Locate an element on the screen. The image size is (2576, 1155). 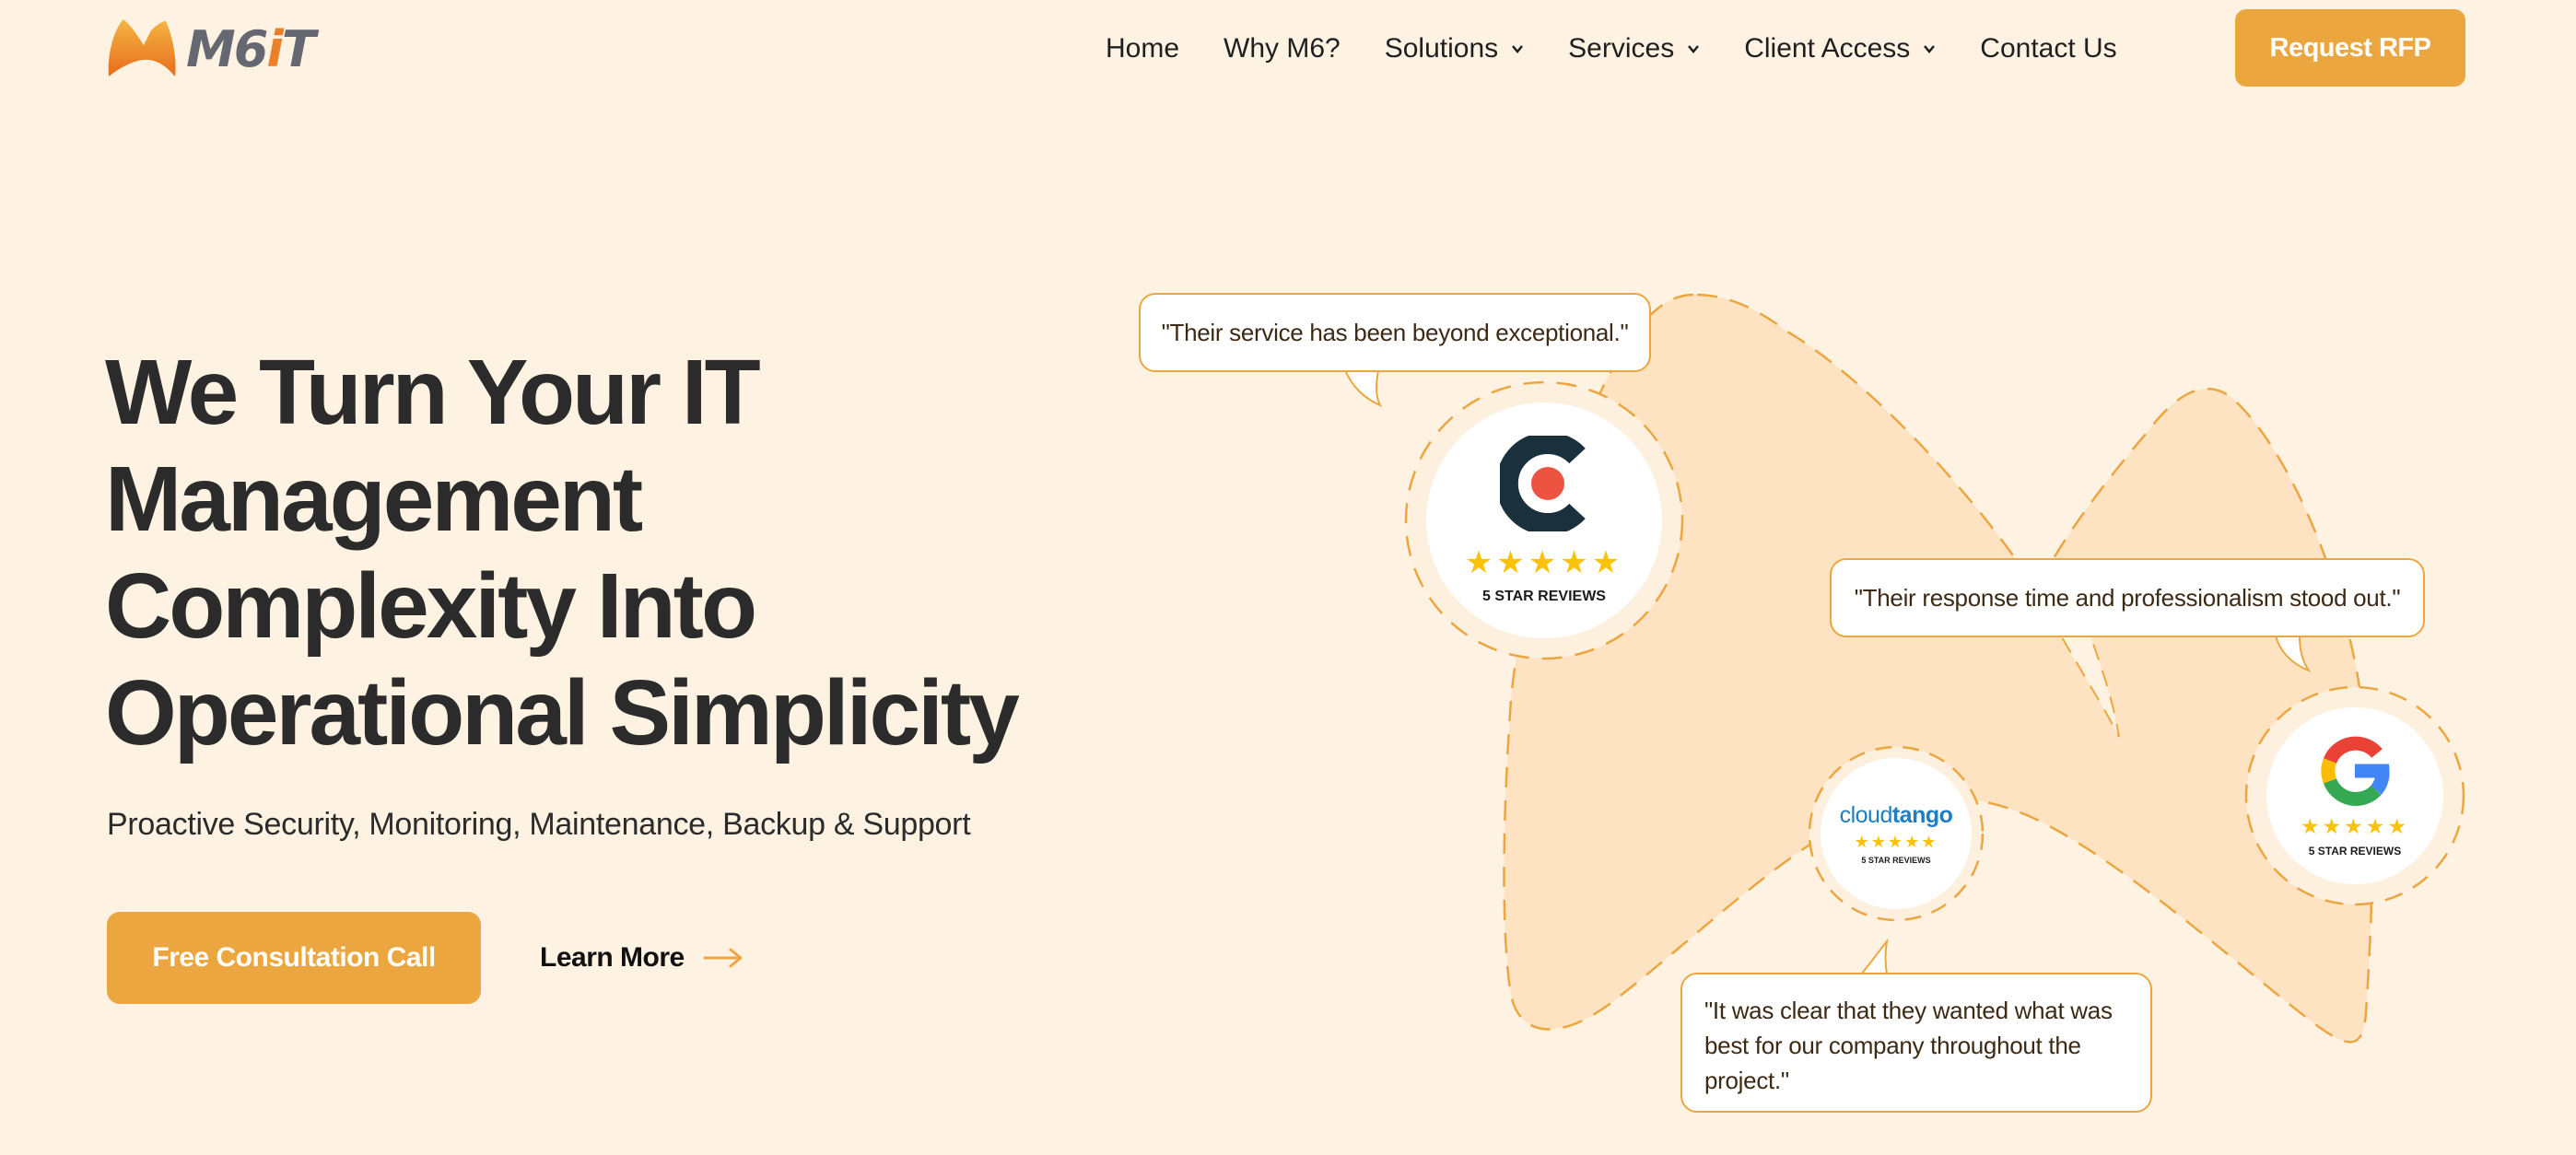
nav-contact-us: Contact Us is located at coordinates (2048, 48).